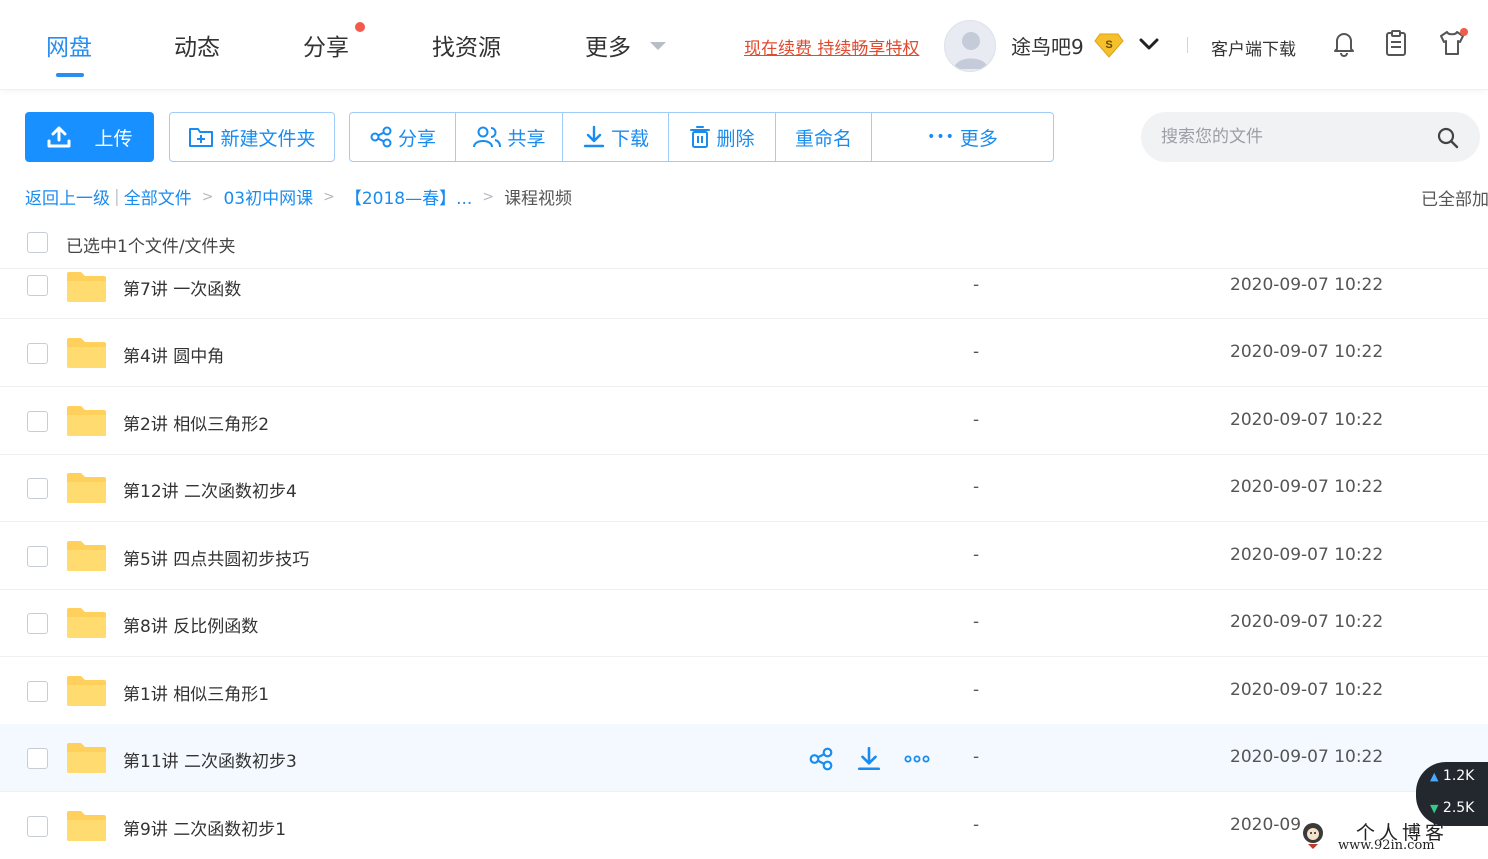 The height and width of the screenshot is (859, 1488). What do you see at coordinates (190, 624) in the screenshot?
I see `file-name: 第8讲 反比例函数` at bounding box center [190, 624].